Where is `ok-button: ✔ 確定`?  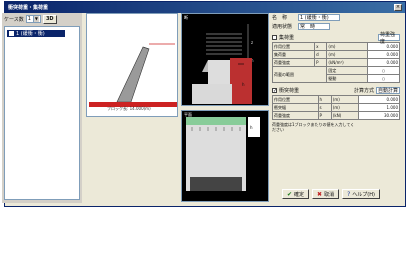 ok-button: ✔ 確定 is located at coordinates (296, 194).